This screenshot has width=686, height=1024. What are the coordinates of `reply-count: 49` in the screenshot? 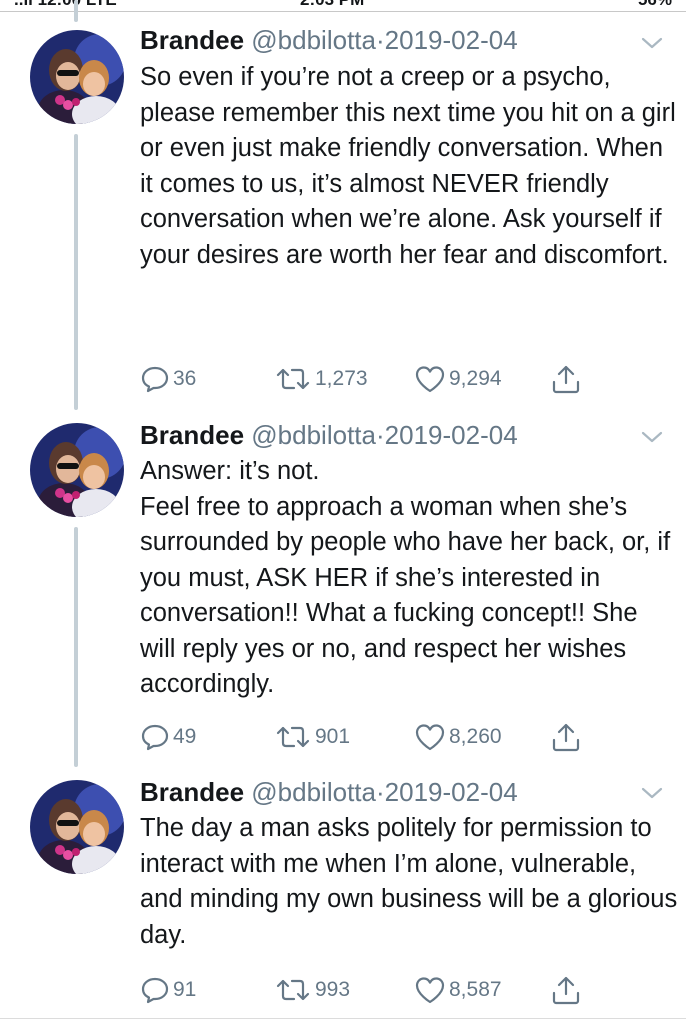 It's located at (185, 736).